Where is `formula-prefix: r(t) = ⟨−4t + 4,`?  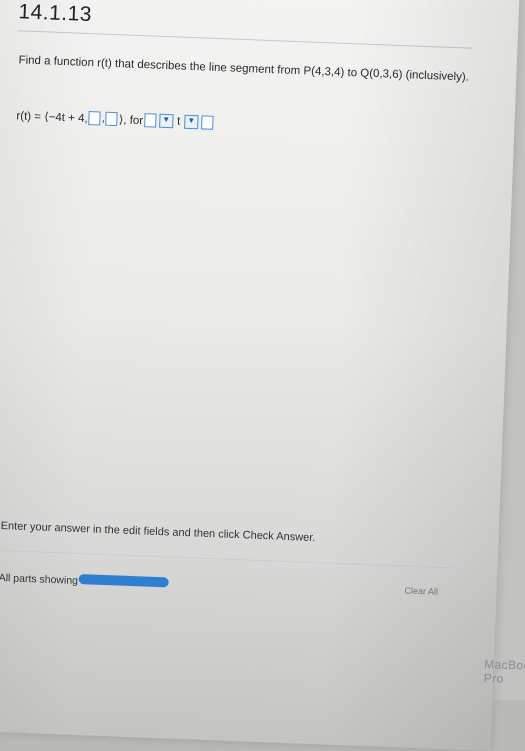
formula-prefix: r(t) = ⟨−4t + 4, is located at coordinates (52, 118).